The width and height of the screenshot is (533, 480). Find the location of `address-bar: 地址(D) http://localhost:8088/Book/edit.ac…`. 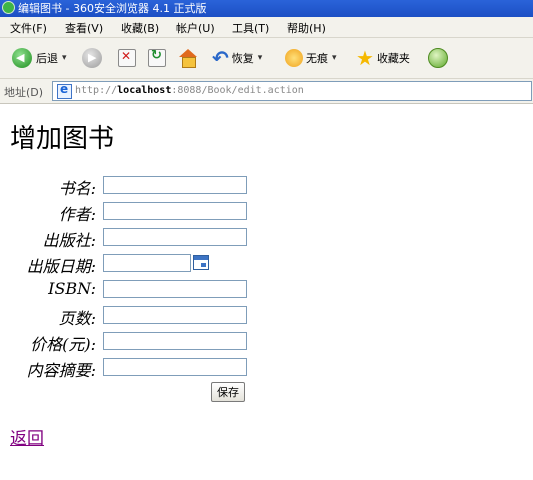

address-bar: 地址(D) http://localhost:8088/Book/edit.ac… is located at coordinates (266, 91).